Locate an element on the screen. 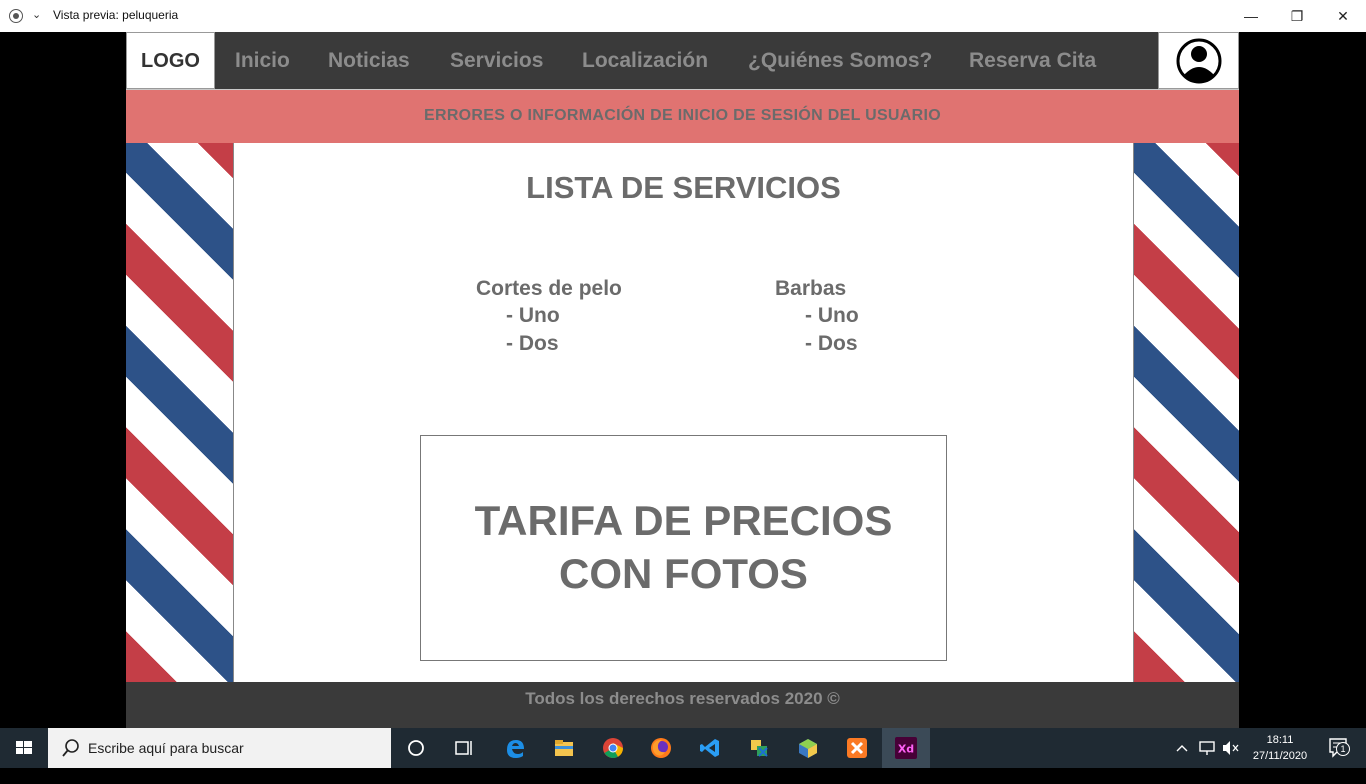 Image resolution: width=1366 pixels, height=784 pixels. page-title: LISTA DE SERVICIOS is located at coordinates (683, 187).